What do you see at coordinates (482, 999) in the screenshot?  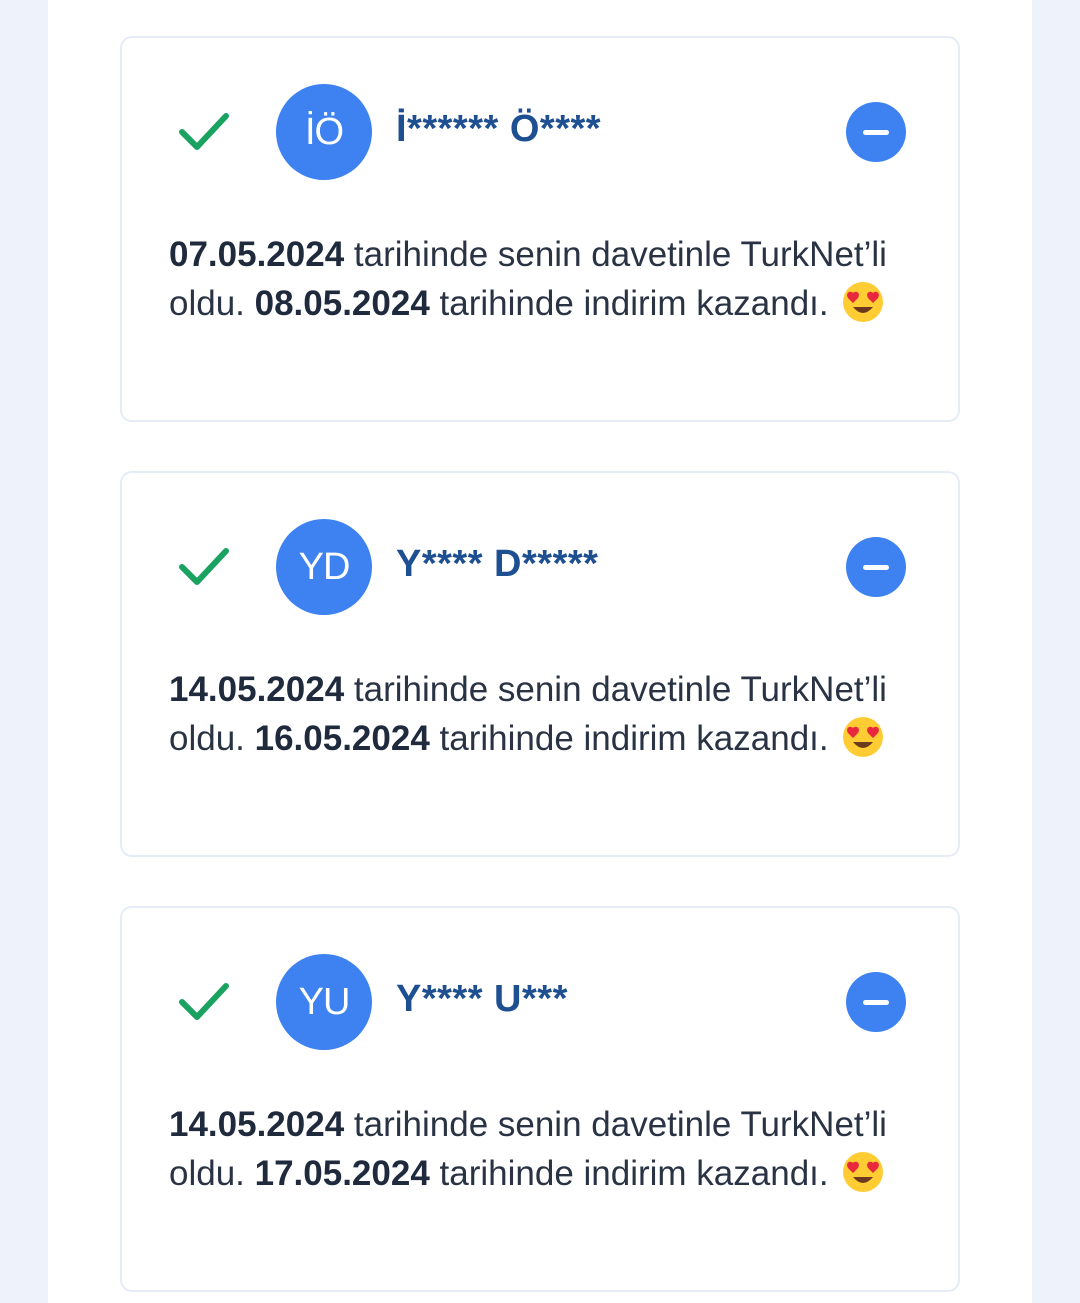 I see `referral-name: Y**** U***` at bounding box center [482, 999].